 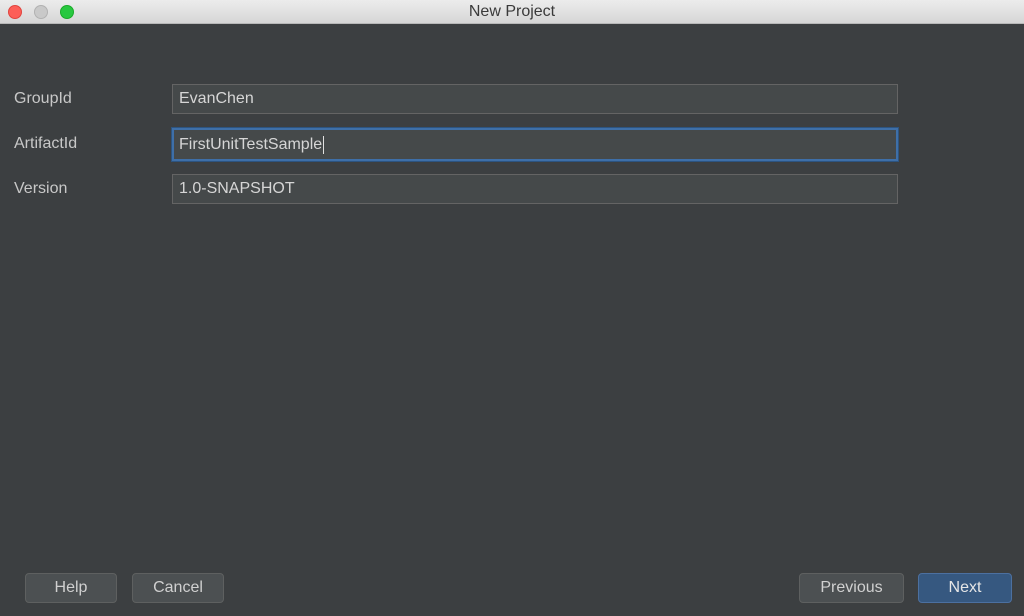 I want to click on version-field: 1.0-SNAPSHOT, so click(x=535, y=189).